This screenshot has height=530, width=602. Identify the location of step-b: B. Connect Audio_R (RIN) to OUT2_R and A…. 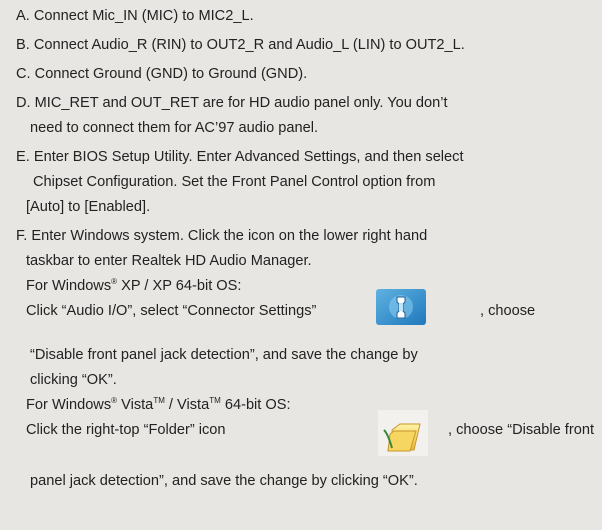
(240, 45).